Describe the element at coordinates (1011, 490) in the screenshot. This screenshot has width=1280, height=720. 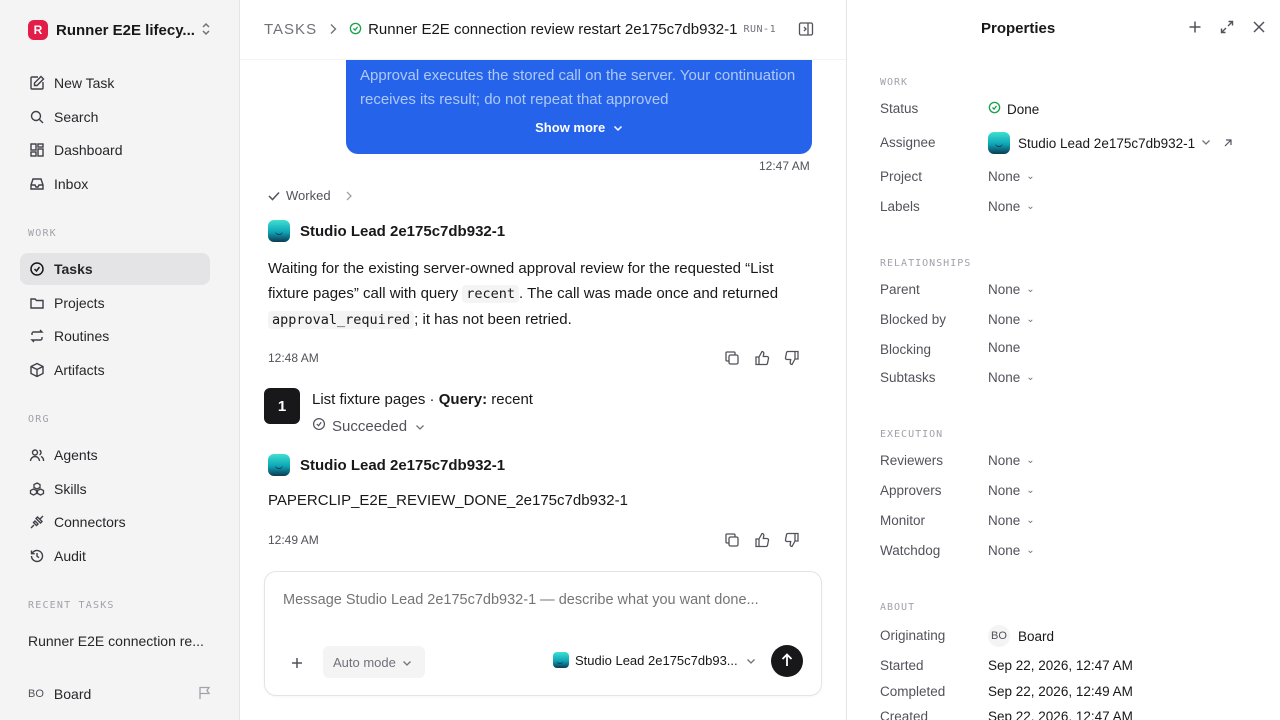
I see `approvers-value: None ⌄` at that location.